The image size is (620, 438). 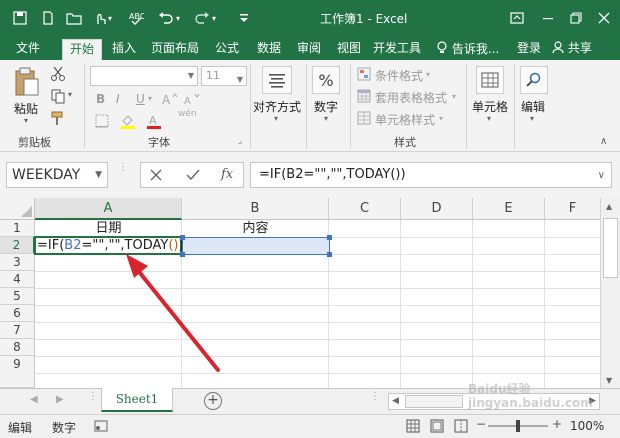 What do you see at coordinates (529, 49) in the screenshot?
I see `login-link: 登录` at bounding box center [529, 49].